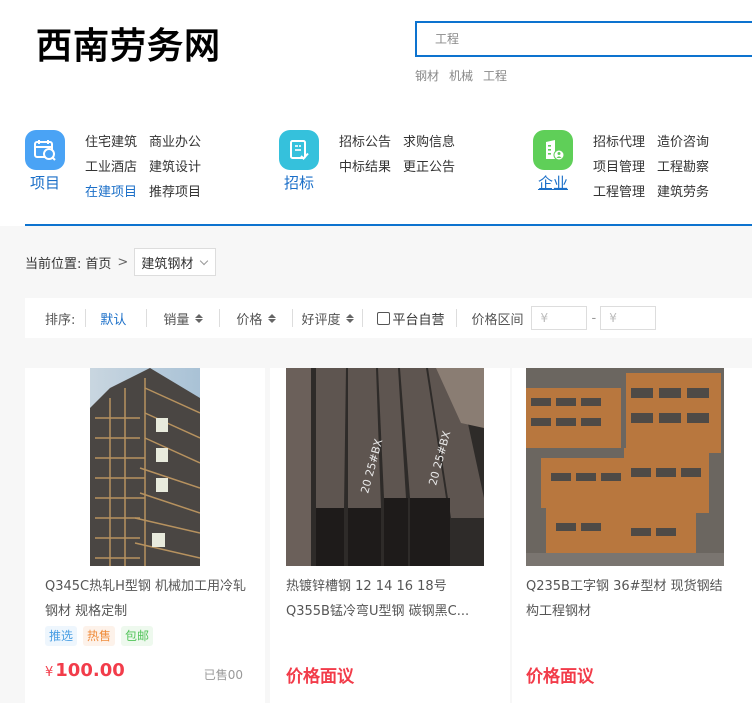  I want to click on tag-free-shipping: 包邮, so click(137, 636).